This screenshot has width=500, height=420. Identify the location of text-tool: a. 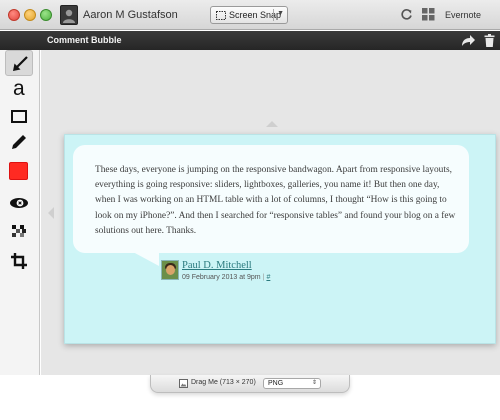
(19, 91).